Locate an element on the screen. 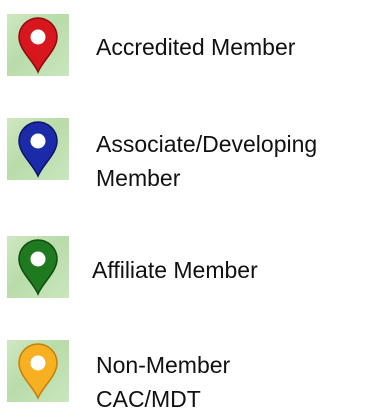 The height and width of the screenshot is (418, 370). blue-map-pin-icon is located at coordinates (38, 149).